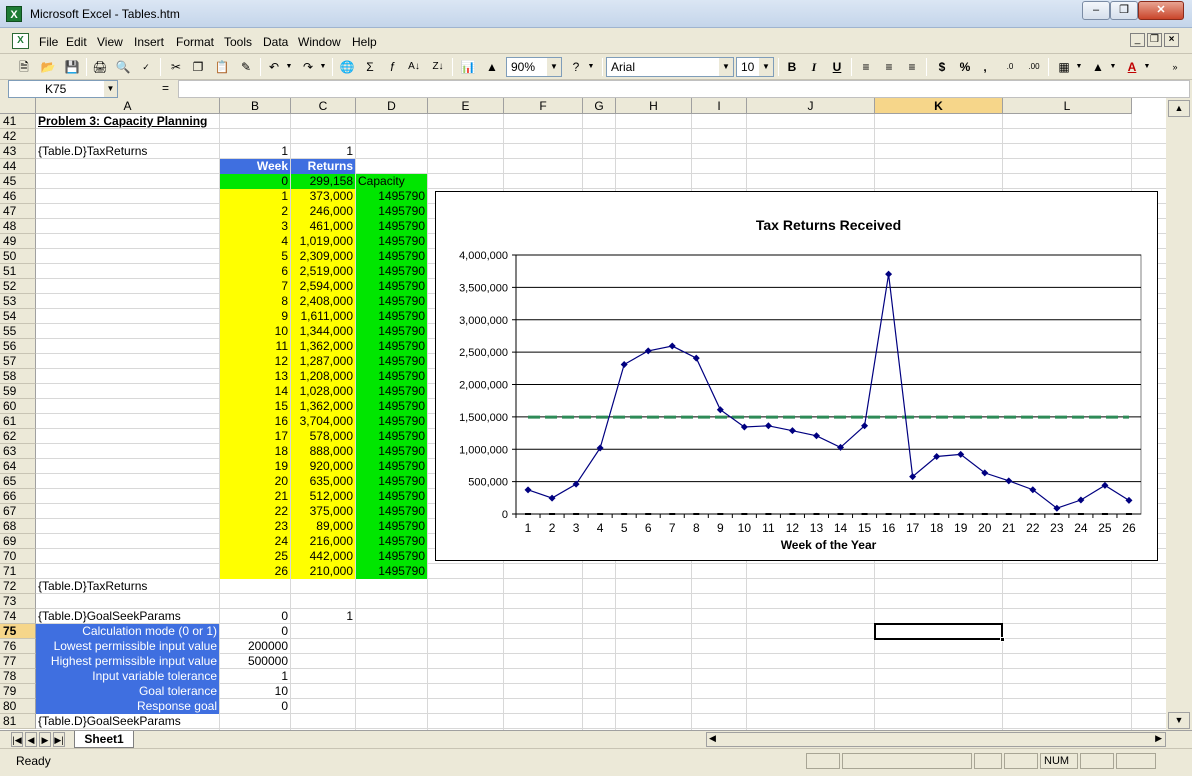  I want to click on row-header-80: 80, so click(18, 706).